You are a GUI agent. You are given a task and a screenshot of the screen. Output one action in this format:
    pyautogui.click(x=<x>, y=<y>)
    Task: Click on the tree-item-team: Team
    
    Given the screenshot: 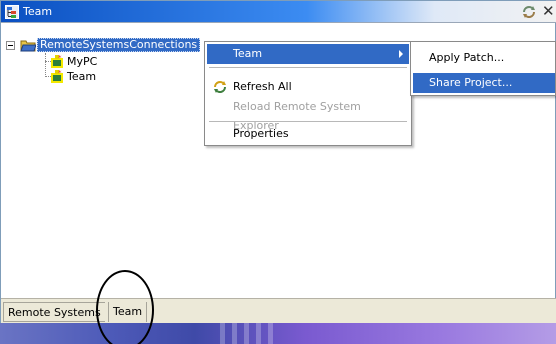 What is the action you would take?
    pyautogui.click(x=81, y=77)
    